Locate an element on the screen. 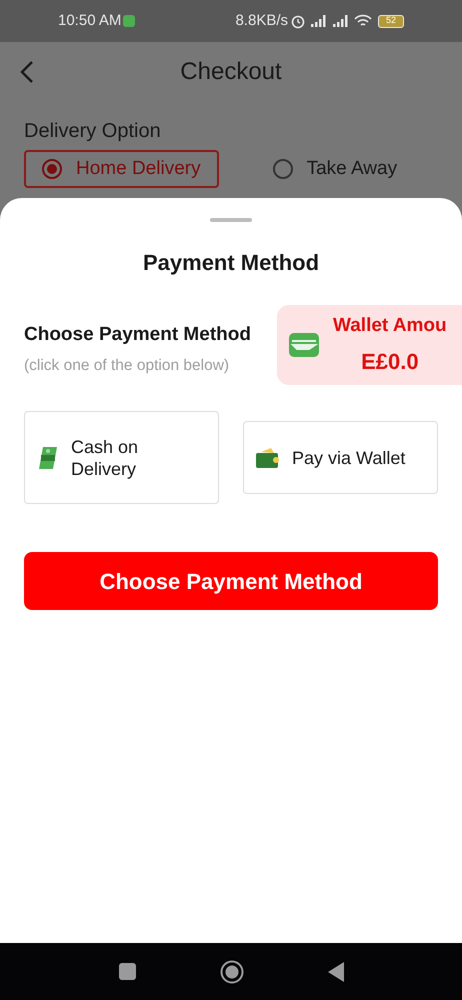 Image resolution: width=462 pixels, height=1000 pixels. sheet-title: Payment Method is located at coordinates (231, 263).